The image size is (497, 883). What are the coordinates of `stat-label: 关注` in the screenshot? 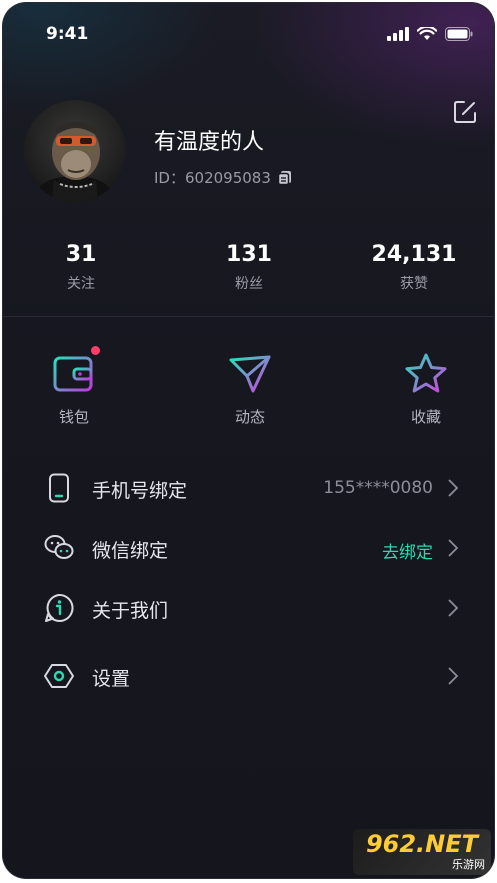 It's located at (81, 284).